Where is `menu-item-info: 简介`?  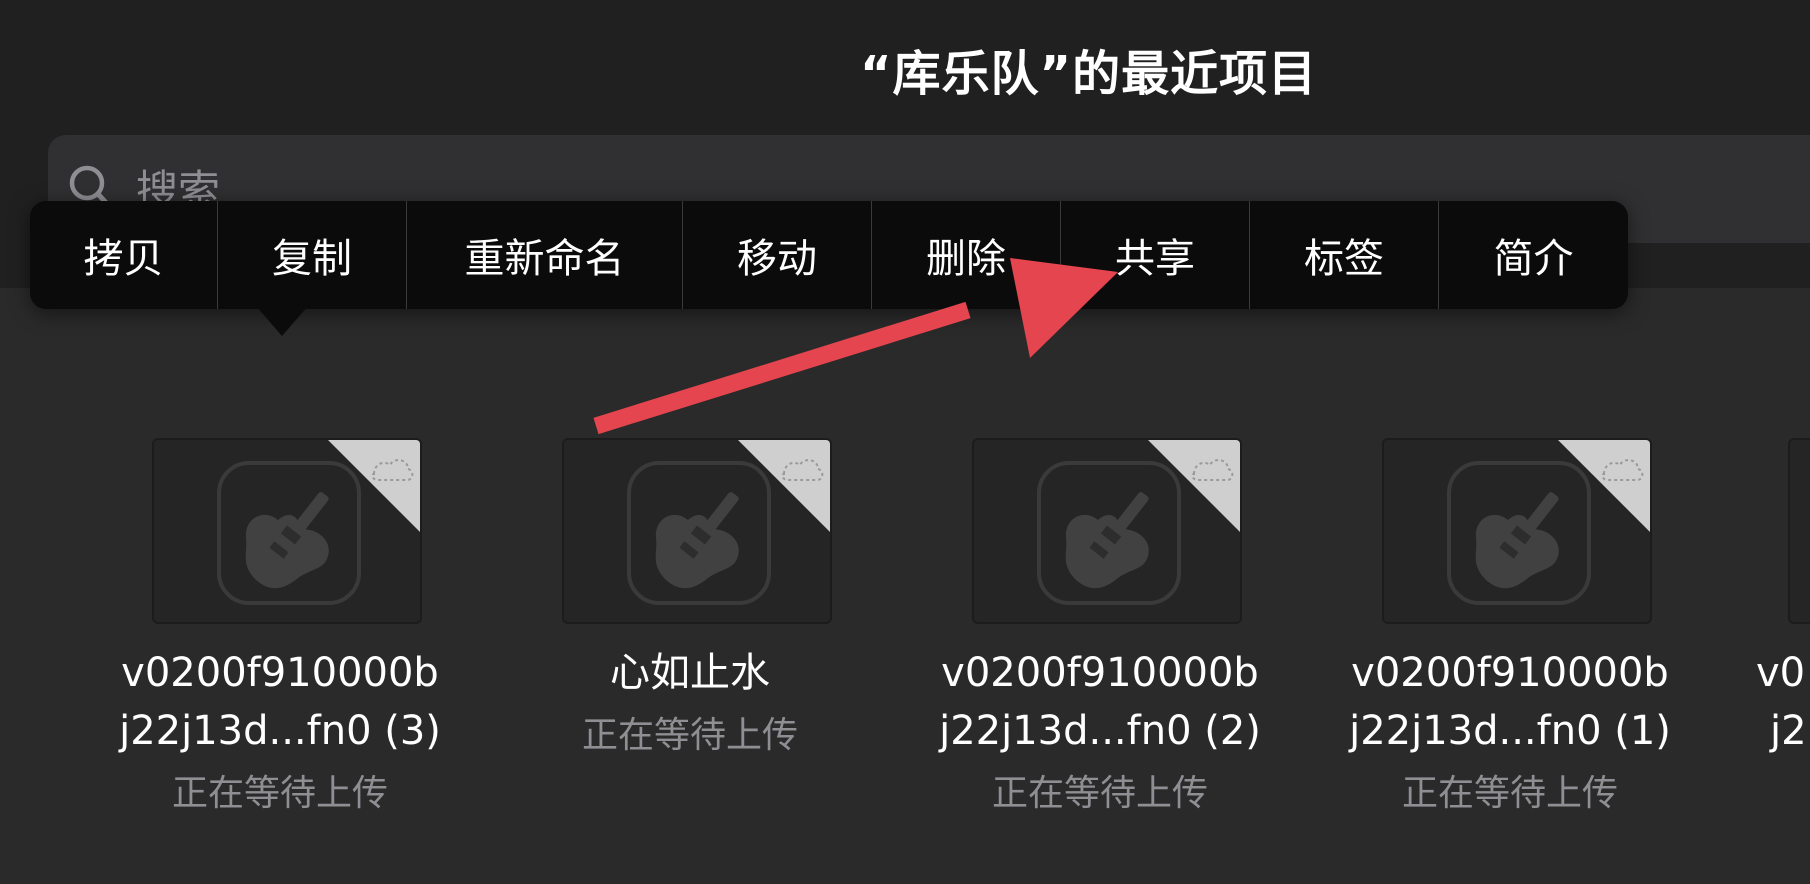 menu-item-info: 简介 is located at coordinates (1533, 255).